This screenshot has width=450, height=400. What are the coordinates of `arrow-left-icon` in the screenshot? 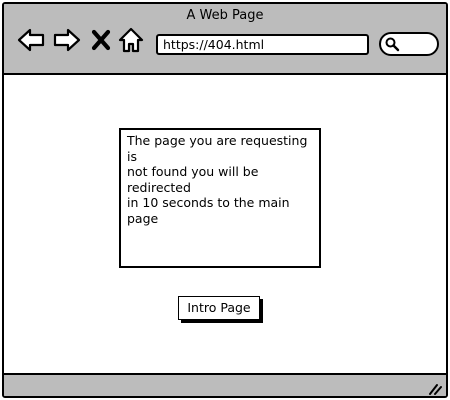 It's located at (31, 40).